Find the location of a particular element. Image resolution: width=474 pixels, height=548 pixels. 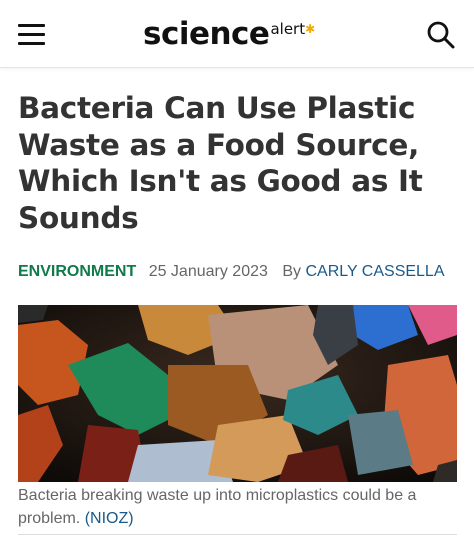

hamburger-menu-icon is located at coordinates (32, 35).